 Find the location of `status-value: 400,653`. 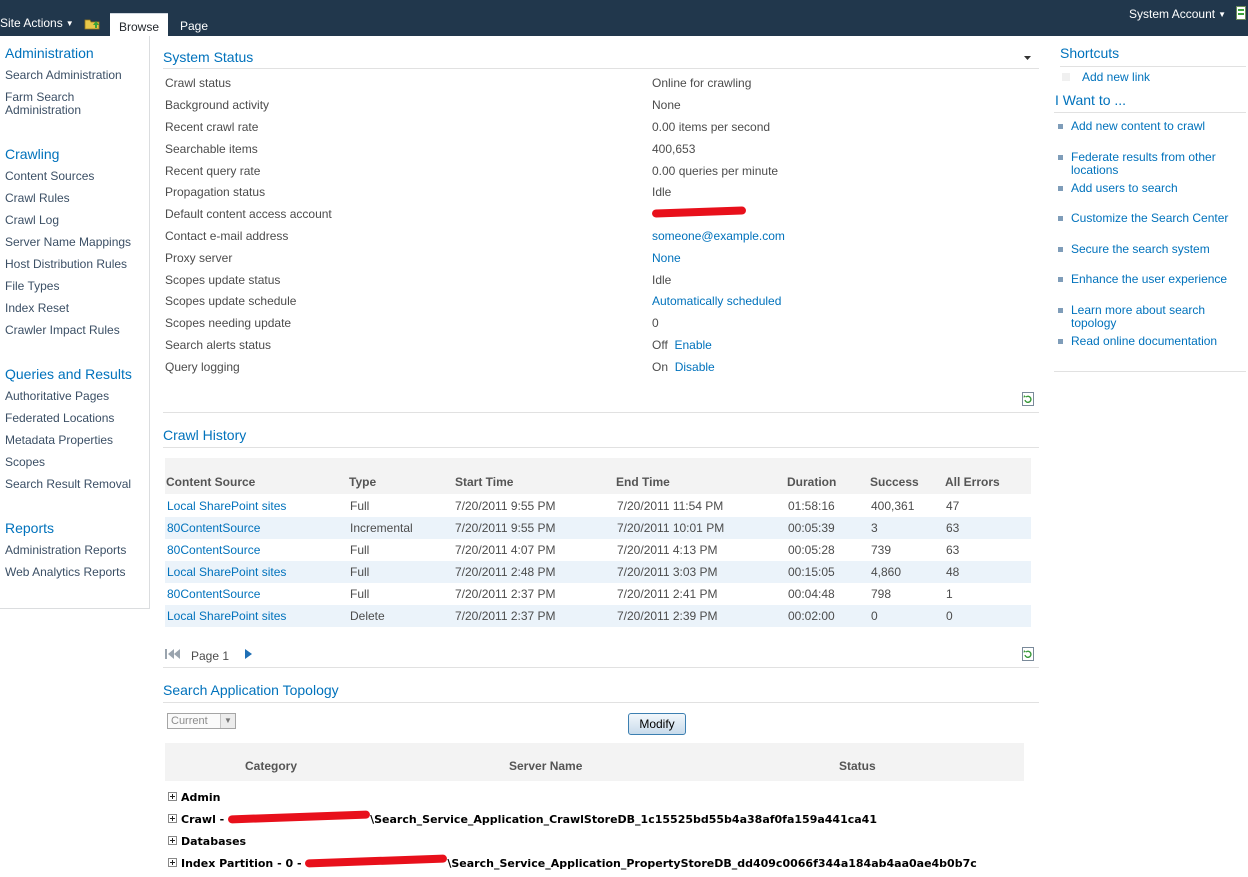

status-value: 400,653 is located at coordinates (674, 149).